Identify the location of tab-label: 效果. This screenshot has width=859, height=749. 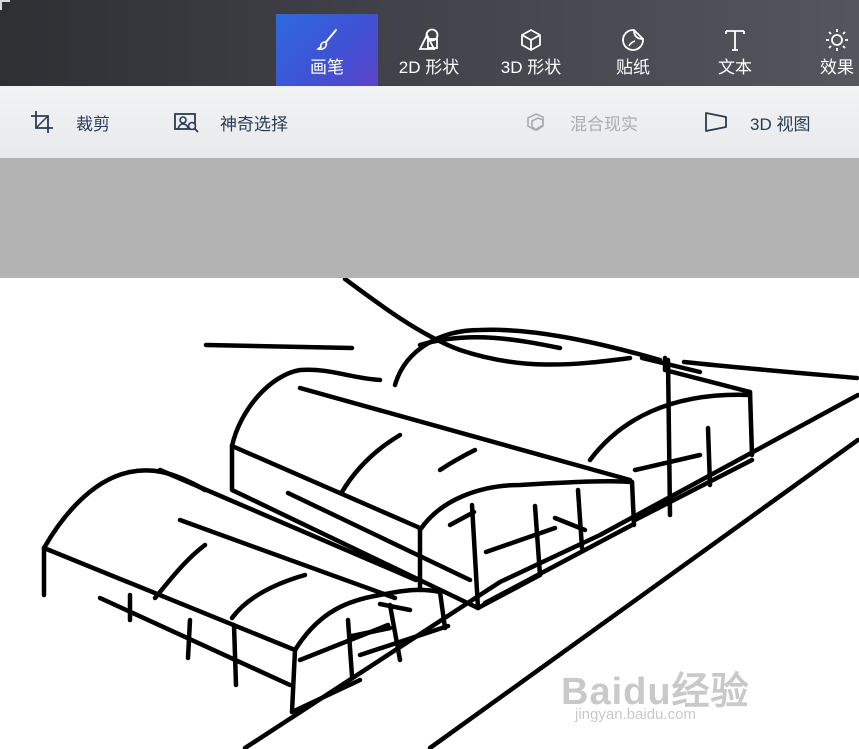
(837, 67).